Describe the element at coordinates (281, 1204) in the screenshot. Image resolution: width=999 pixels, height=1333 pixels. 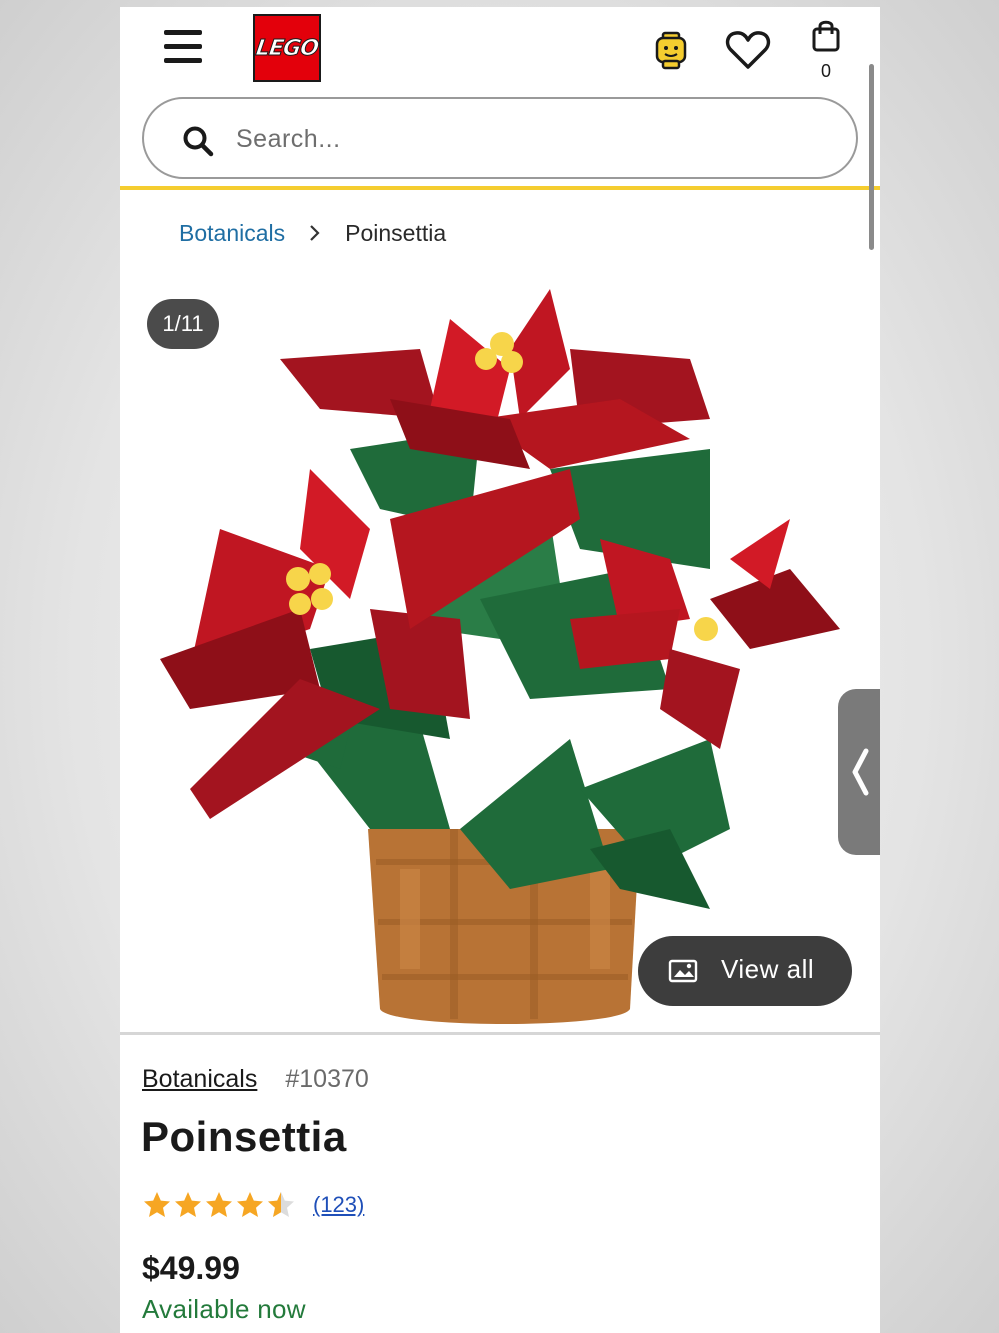
I see `half-star-icon` at that location.